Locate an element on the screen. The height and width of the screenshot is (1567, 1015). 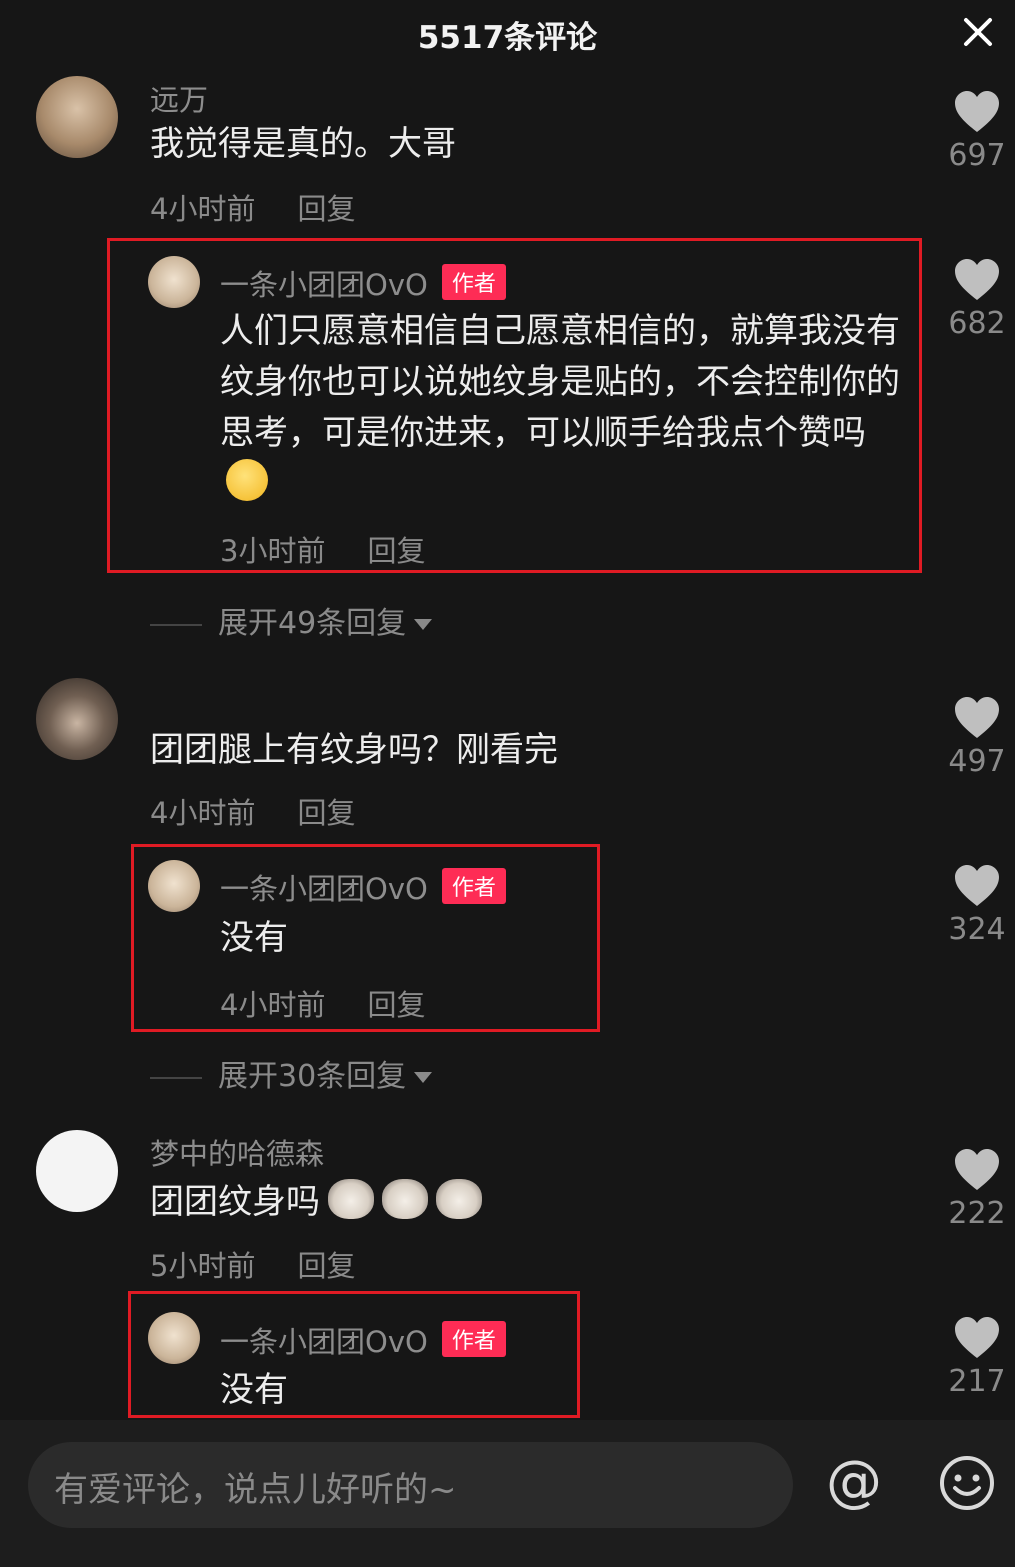
reply-meta: 3小时前 回复 is located at coordinates (322, 549).